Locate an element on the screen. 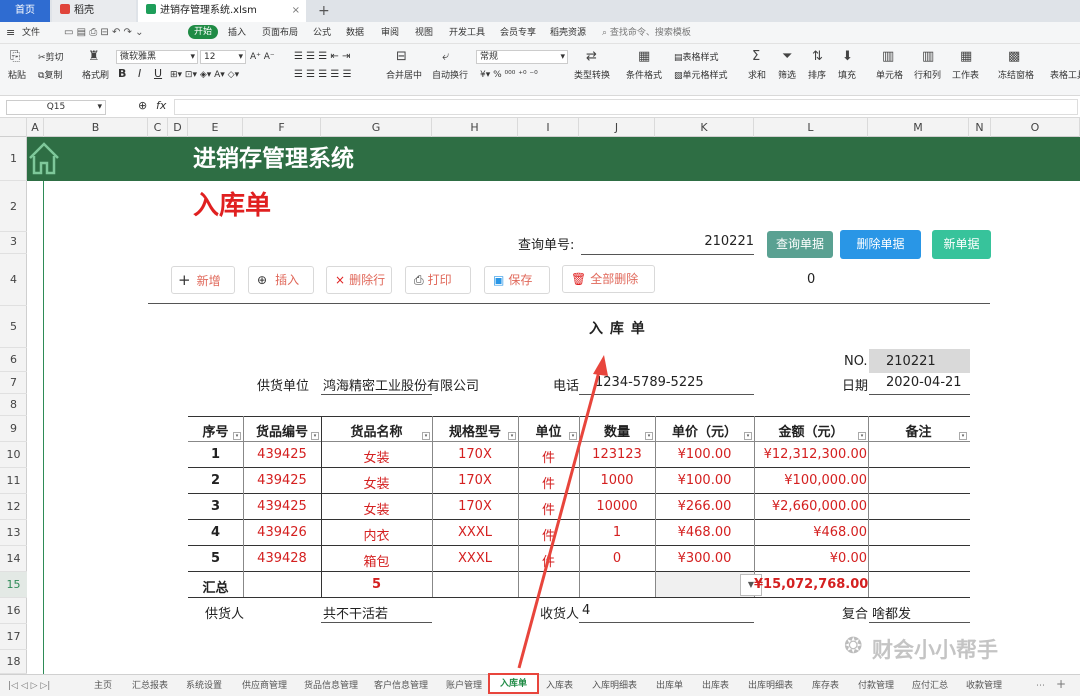 Image resolution: width=1080 pixels, height=696 pixels. sheet-tab: 出库表 is located at coordinates (715, 686).